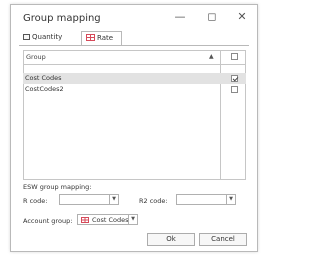 This screenshot has width=320, height=256. I want to click on title-bar: Group mapping — ◻ ✕, so click(134, 17).